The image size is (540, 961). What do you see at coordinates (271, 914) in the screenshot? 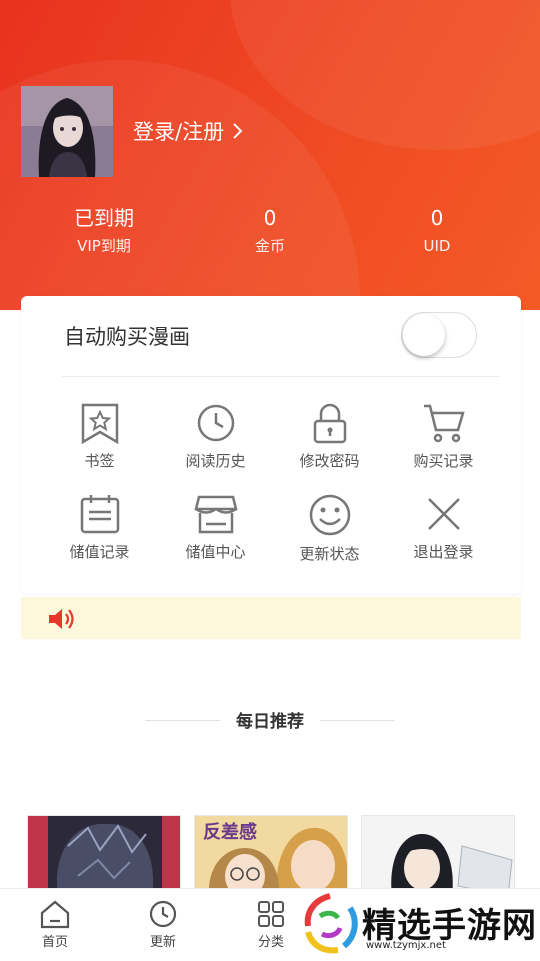
I see `grid-icon` at bounding box center [271, 914].